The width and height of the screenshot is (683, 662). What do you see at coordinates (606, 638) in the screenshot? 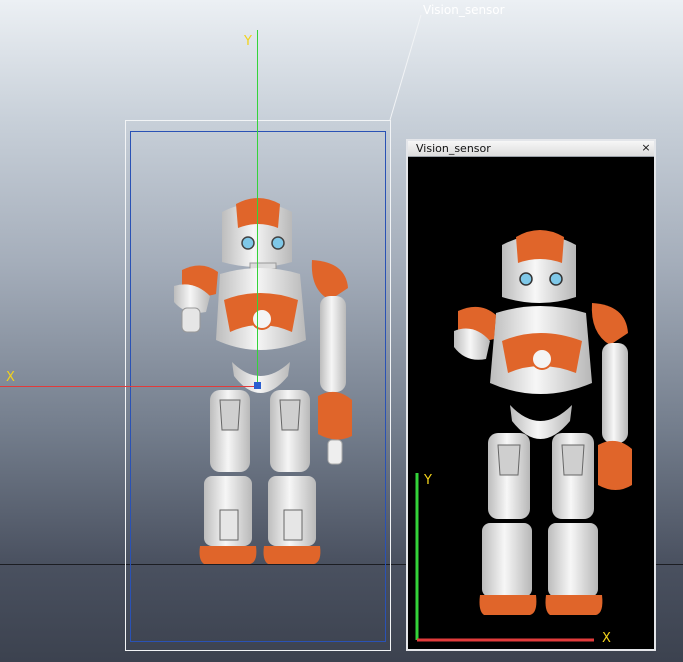
I see `sensor-x-axis-label: X` at bounding box center [606, 638].